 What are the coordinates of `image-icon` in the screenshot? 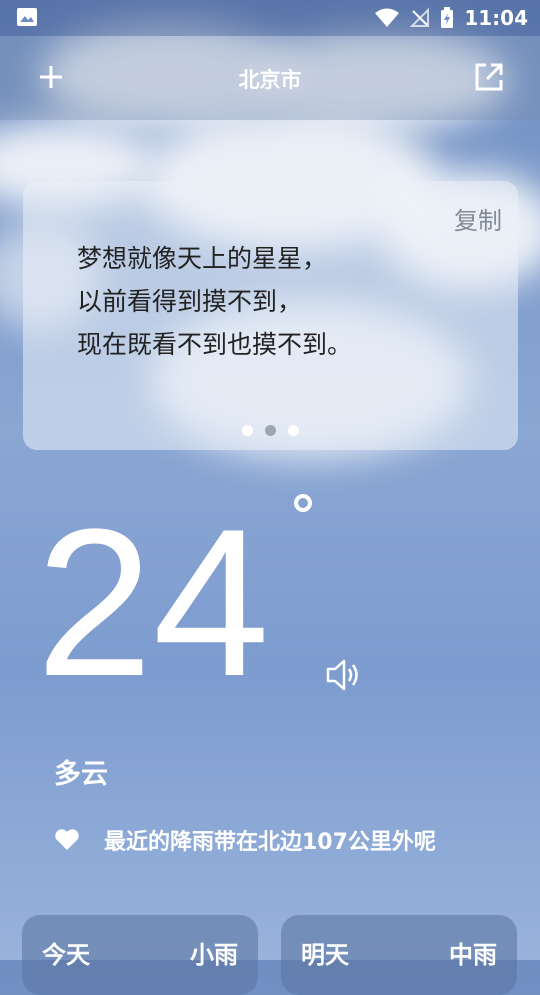 It's located at (27, 17).